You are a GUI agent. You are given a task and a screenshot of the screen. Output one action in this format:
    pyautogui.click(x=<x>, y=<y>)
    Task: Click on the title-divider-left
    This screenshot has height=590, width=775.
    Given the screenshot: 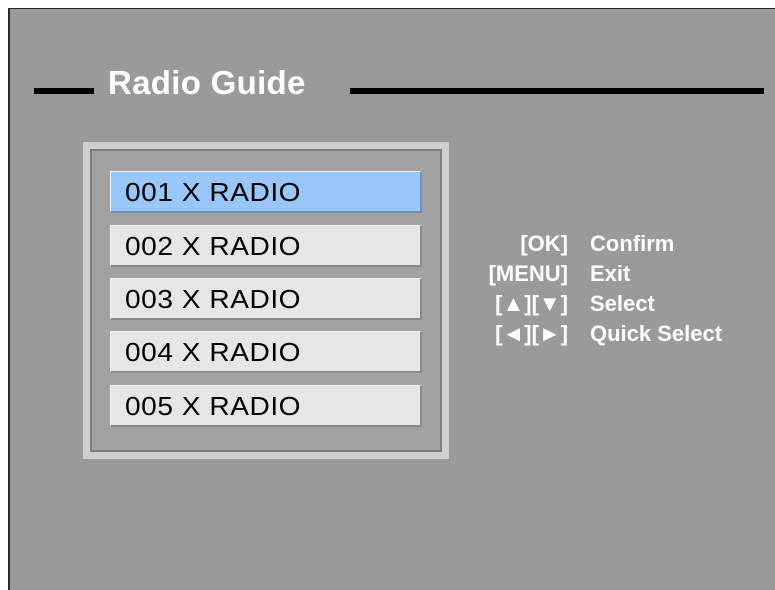 What is the action you would take?
    pyautogui.click(x=64, y=91)
    